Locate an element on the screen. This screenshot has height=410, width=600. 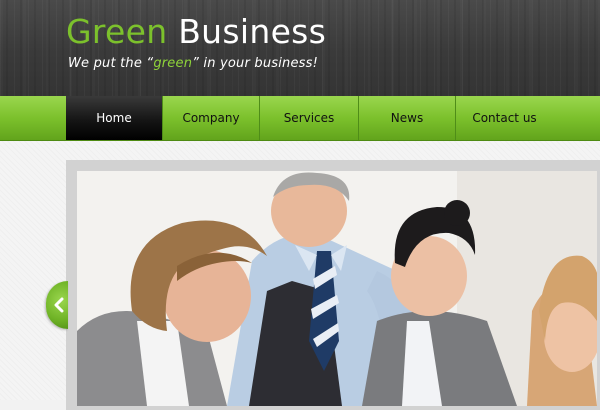
nav-item-services: Services is located at coordinates (309, 118).